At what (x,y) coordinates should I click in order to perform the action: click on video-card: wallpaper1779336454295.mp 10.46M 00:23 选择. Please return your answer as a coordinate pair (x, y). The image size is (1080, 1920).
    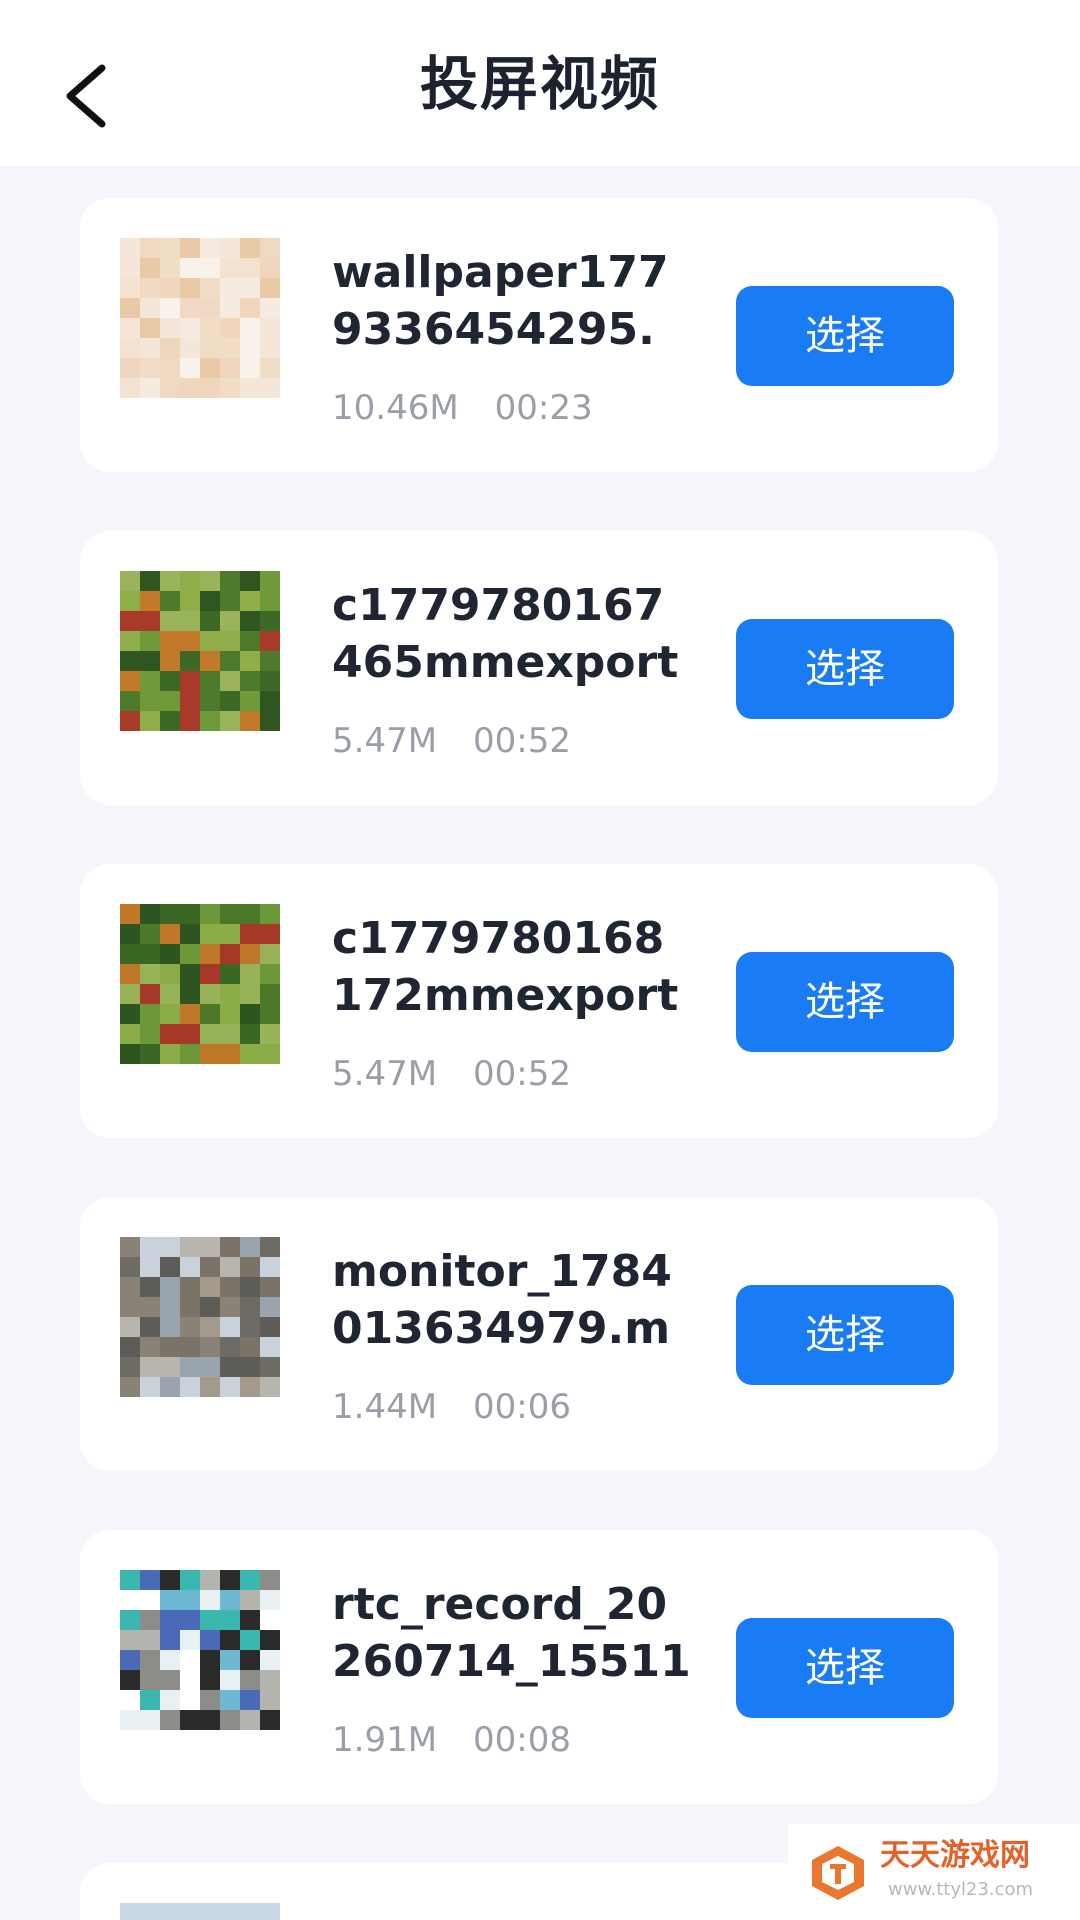
    Looking at the image, I should click on (539, 335).